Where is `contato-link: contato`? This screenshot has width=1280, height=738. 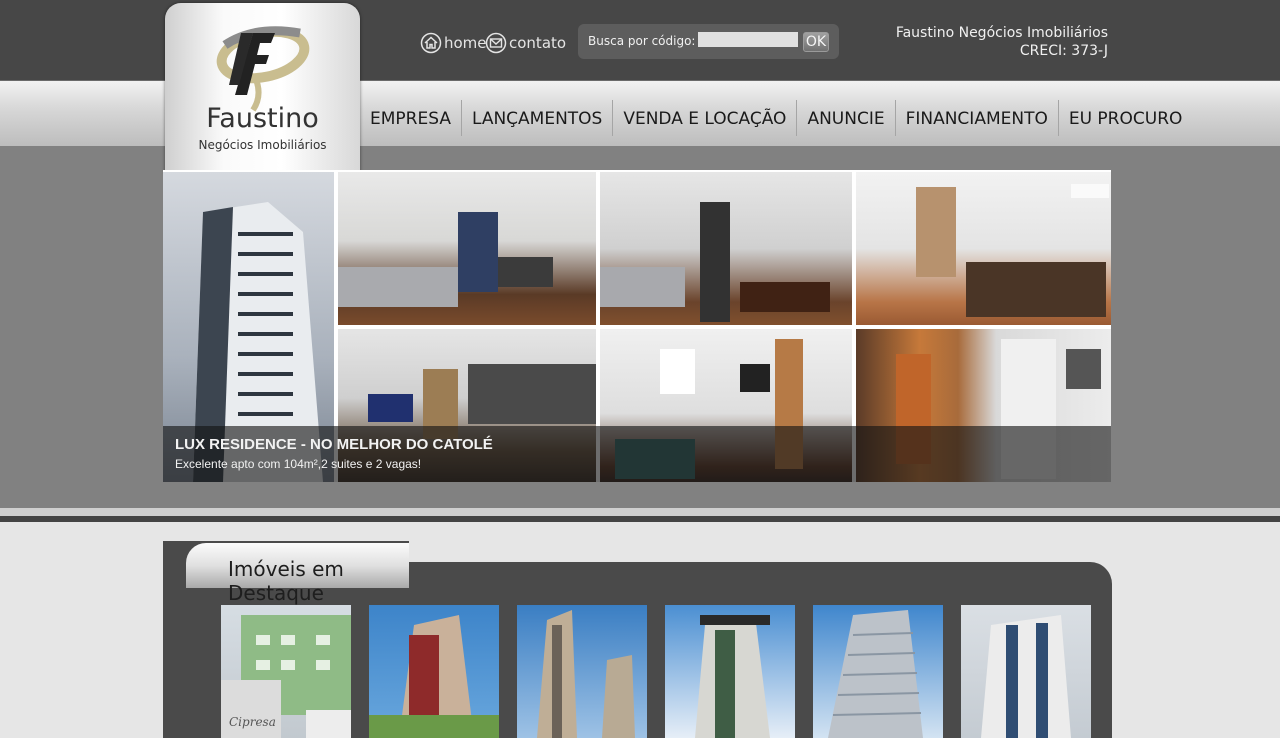
contato-link: contato is located at coordinates (525, 43).